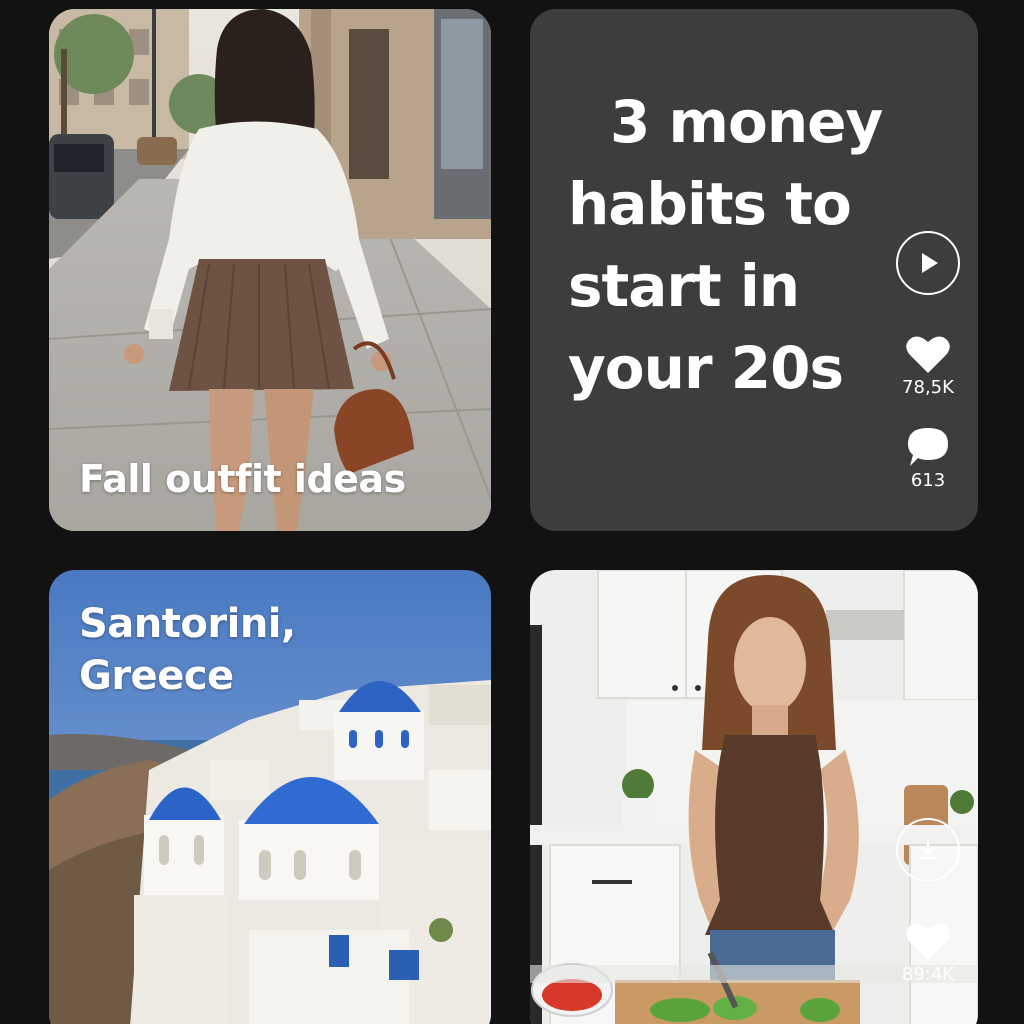  What do you see at coordinates (928, 974) in the screenshot?
I see `like-count: 89:4K` at bounding box center [928, 974].